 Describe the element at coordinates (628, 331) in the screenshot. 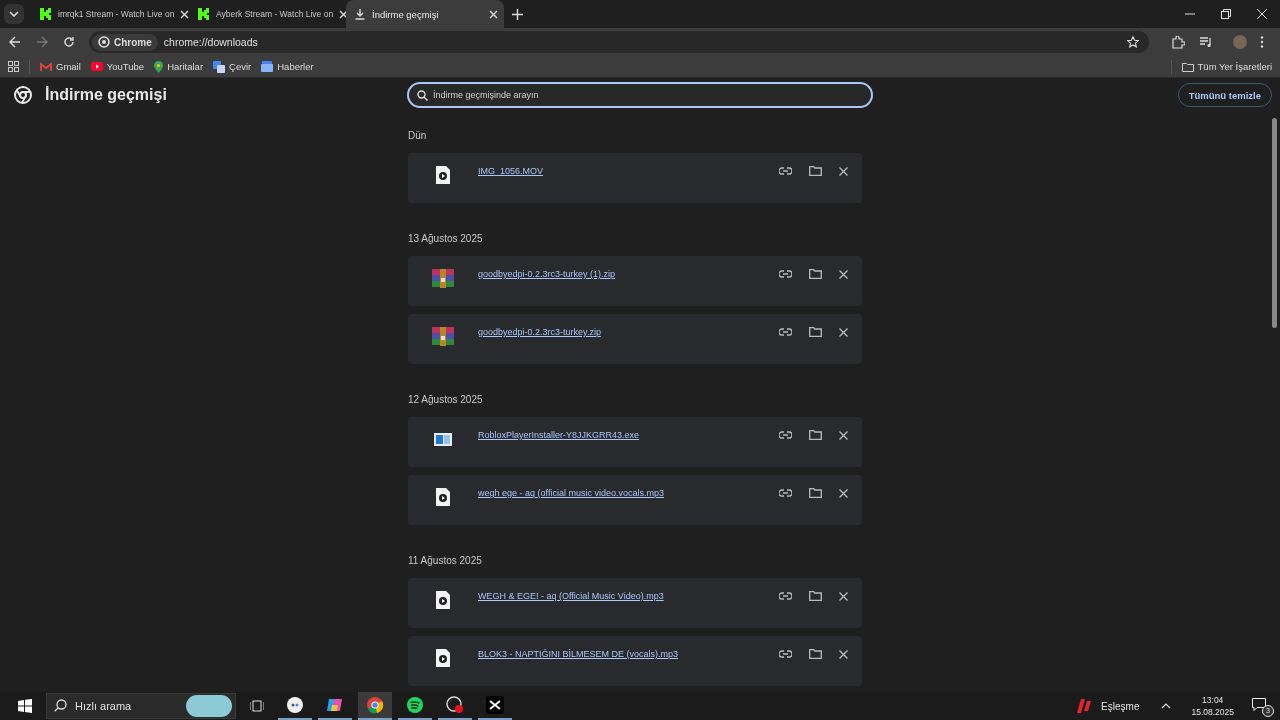

I see `file-link: goodbyedpi-0.2.3rc3-turkey.zip` at that location.